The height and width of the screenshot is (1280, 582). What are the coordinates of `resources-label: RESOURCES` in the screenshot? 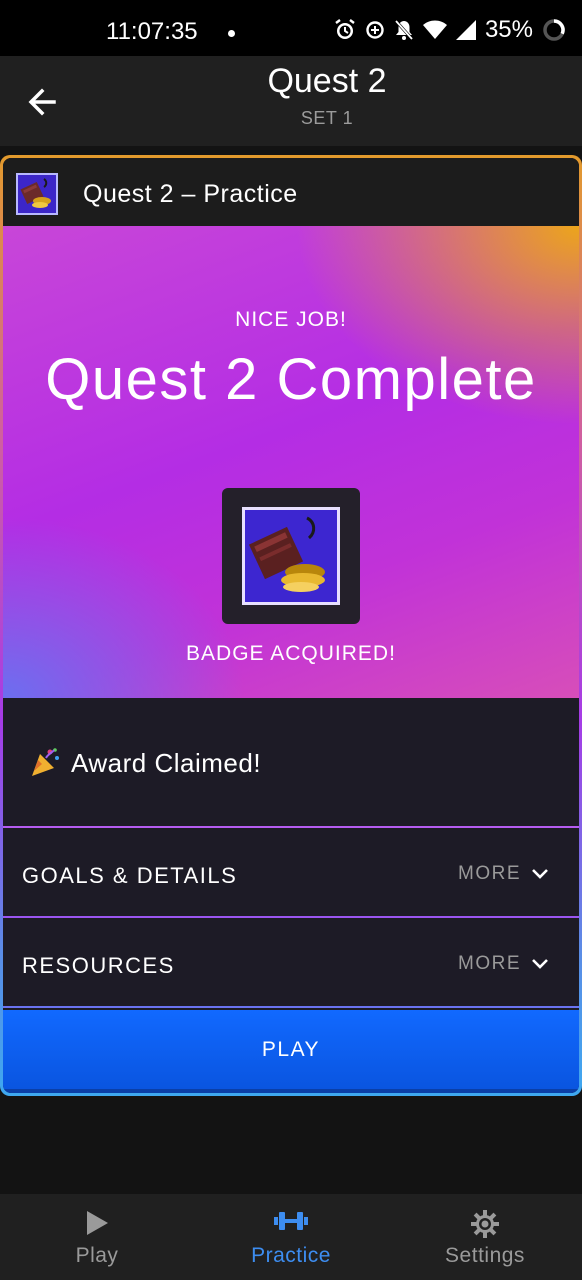 It's located at (98, 965).